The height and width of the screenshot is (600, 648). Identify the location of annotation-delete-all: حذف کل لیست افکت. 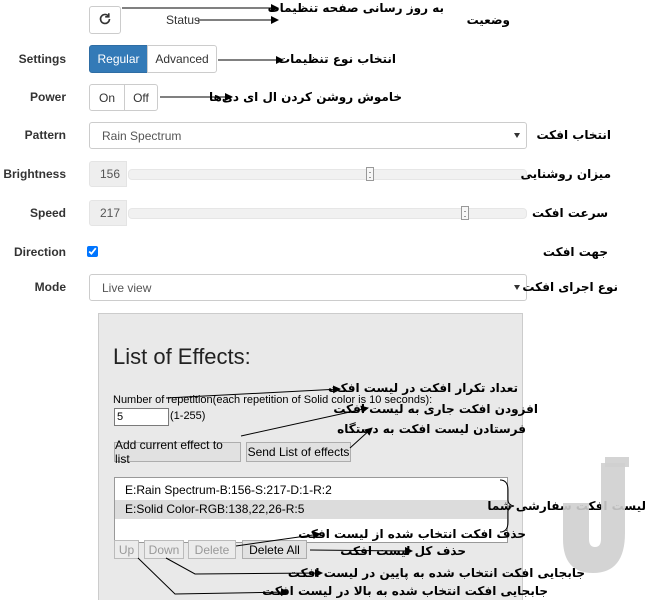
(403, 551).